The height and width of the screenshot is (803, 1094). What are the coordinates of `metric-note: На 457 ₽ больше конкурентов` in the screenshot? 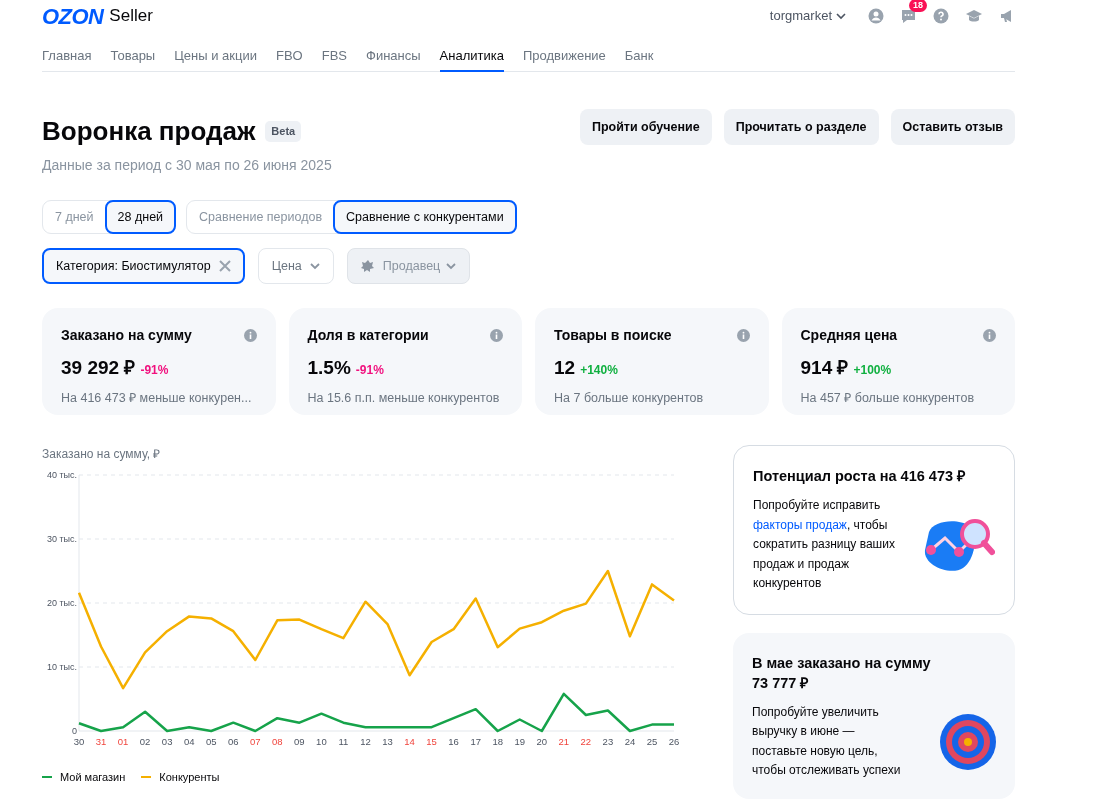 It's located at (888, 398).